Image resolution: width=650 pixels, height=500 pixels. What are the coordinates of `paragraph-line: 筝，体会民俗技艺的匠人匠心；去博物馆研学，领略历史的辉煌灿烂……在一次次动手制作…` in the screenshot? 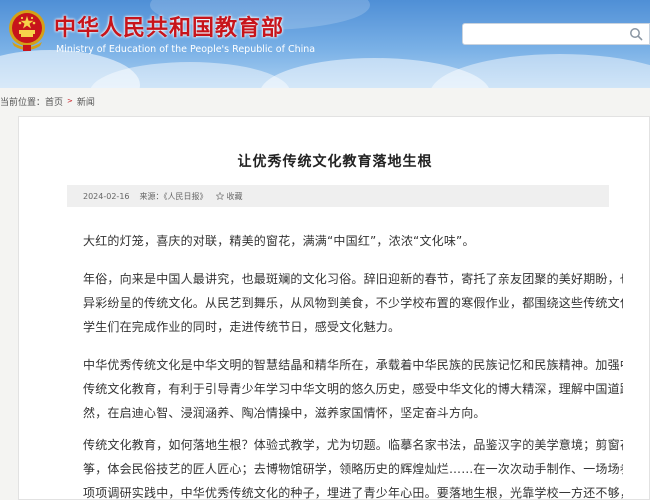 It's located at (353, 469).